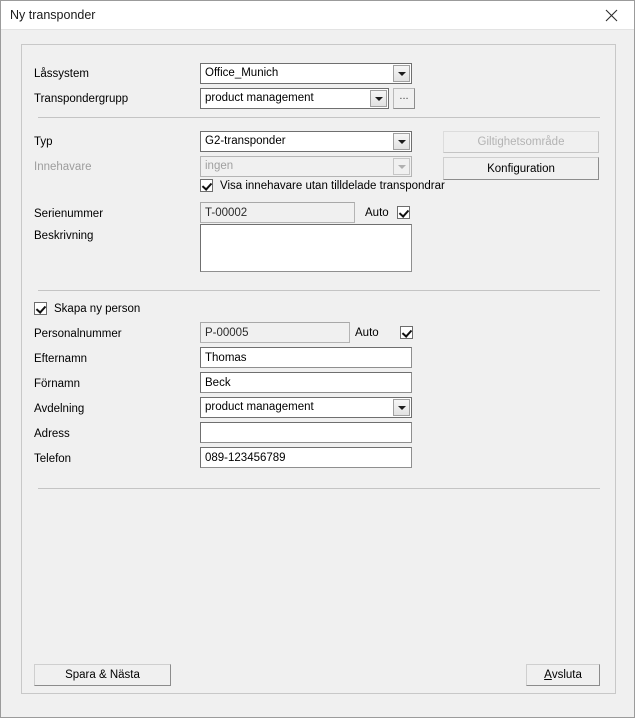  I want to click on first-name-input, so click(306, 382).